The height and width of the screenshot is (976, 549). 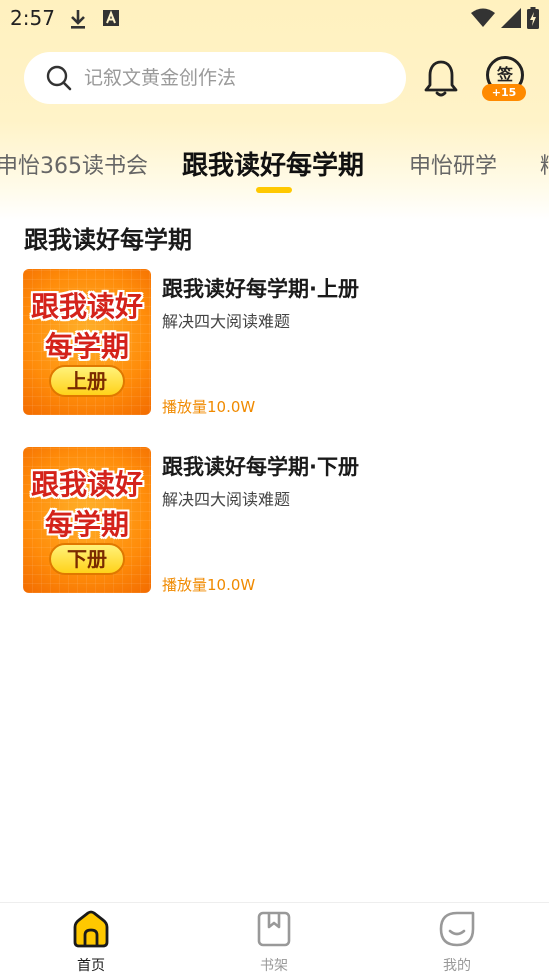 I want to click on section-title: 跟我读好每学期, so click(x=108, y=240).